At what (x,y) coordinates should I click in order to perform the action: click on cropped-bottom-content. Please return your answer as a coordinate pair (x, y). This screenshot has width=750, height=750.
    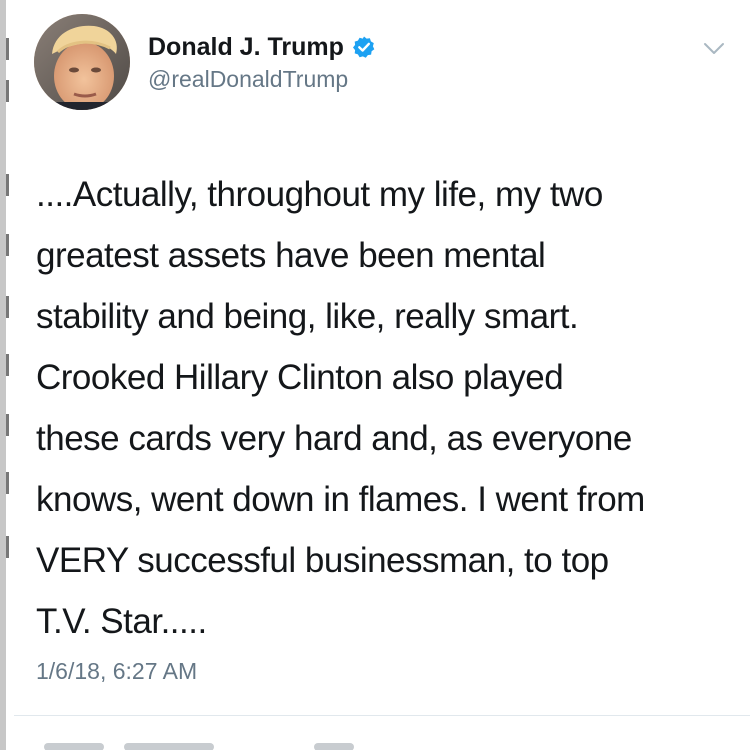
    Looking at the image, I should click on (382, 742).